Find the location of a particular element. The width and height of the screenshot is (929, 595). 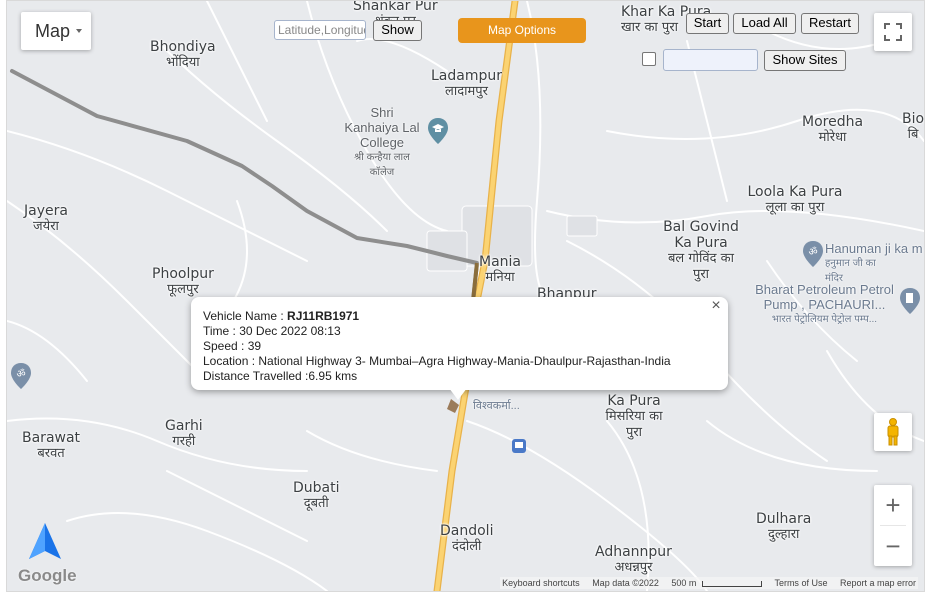

chevron-down-icon is located at coordinates (79, 31).